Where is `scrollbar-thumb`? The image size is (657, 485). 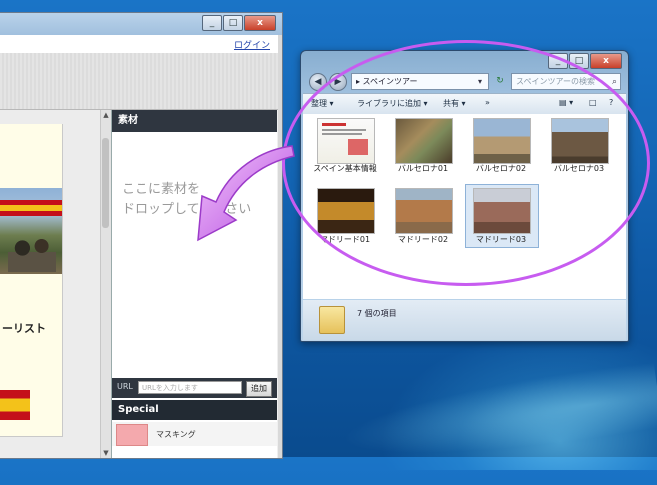
scrollbar-thumb is located at coordinates (105, 183).